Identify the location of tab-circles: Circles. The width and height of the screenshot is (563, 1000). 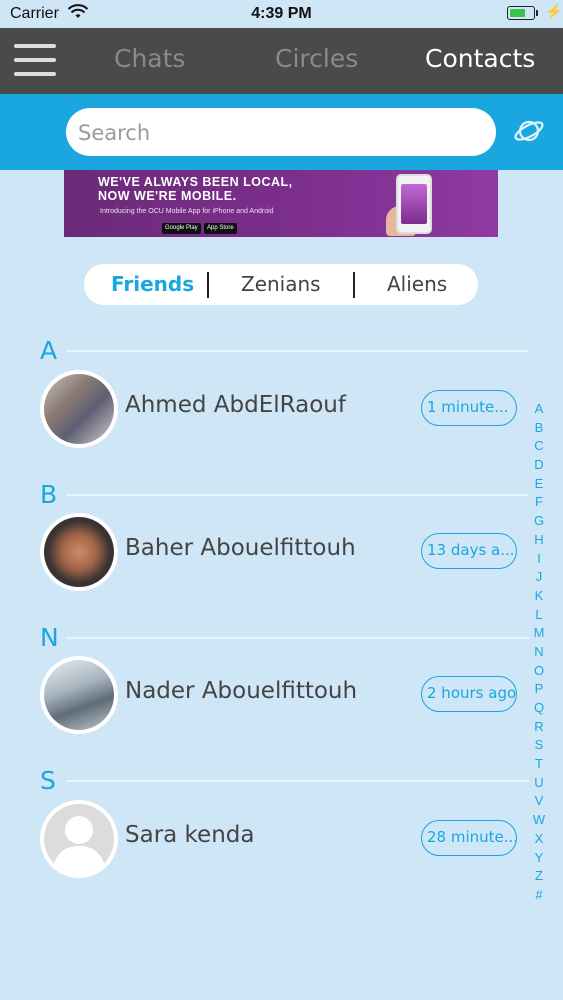
(316, 58).